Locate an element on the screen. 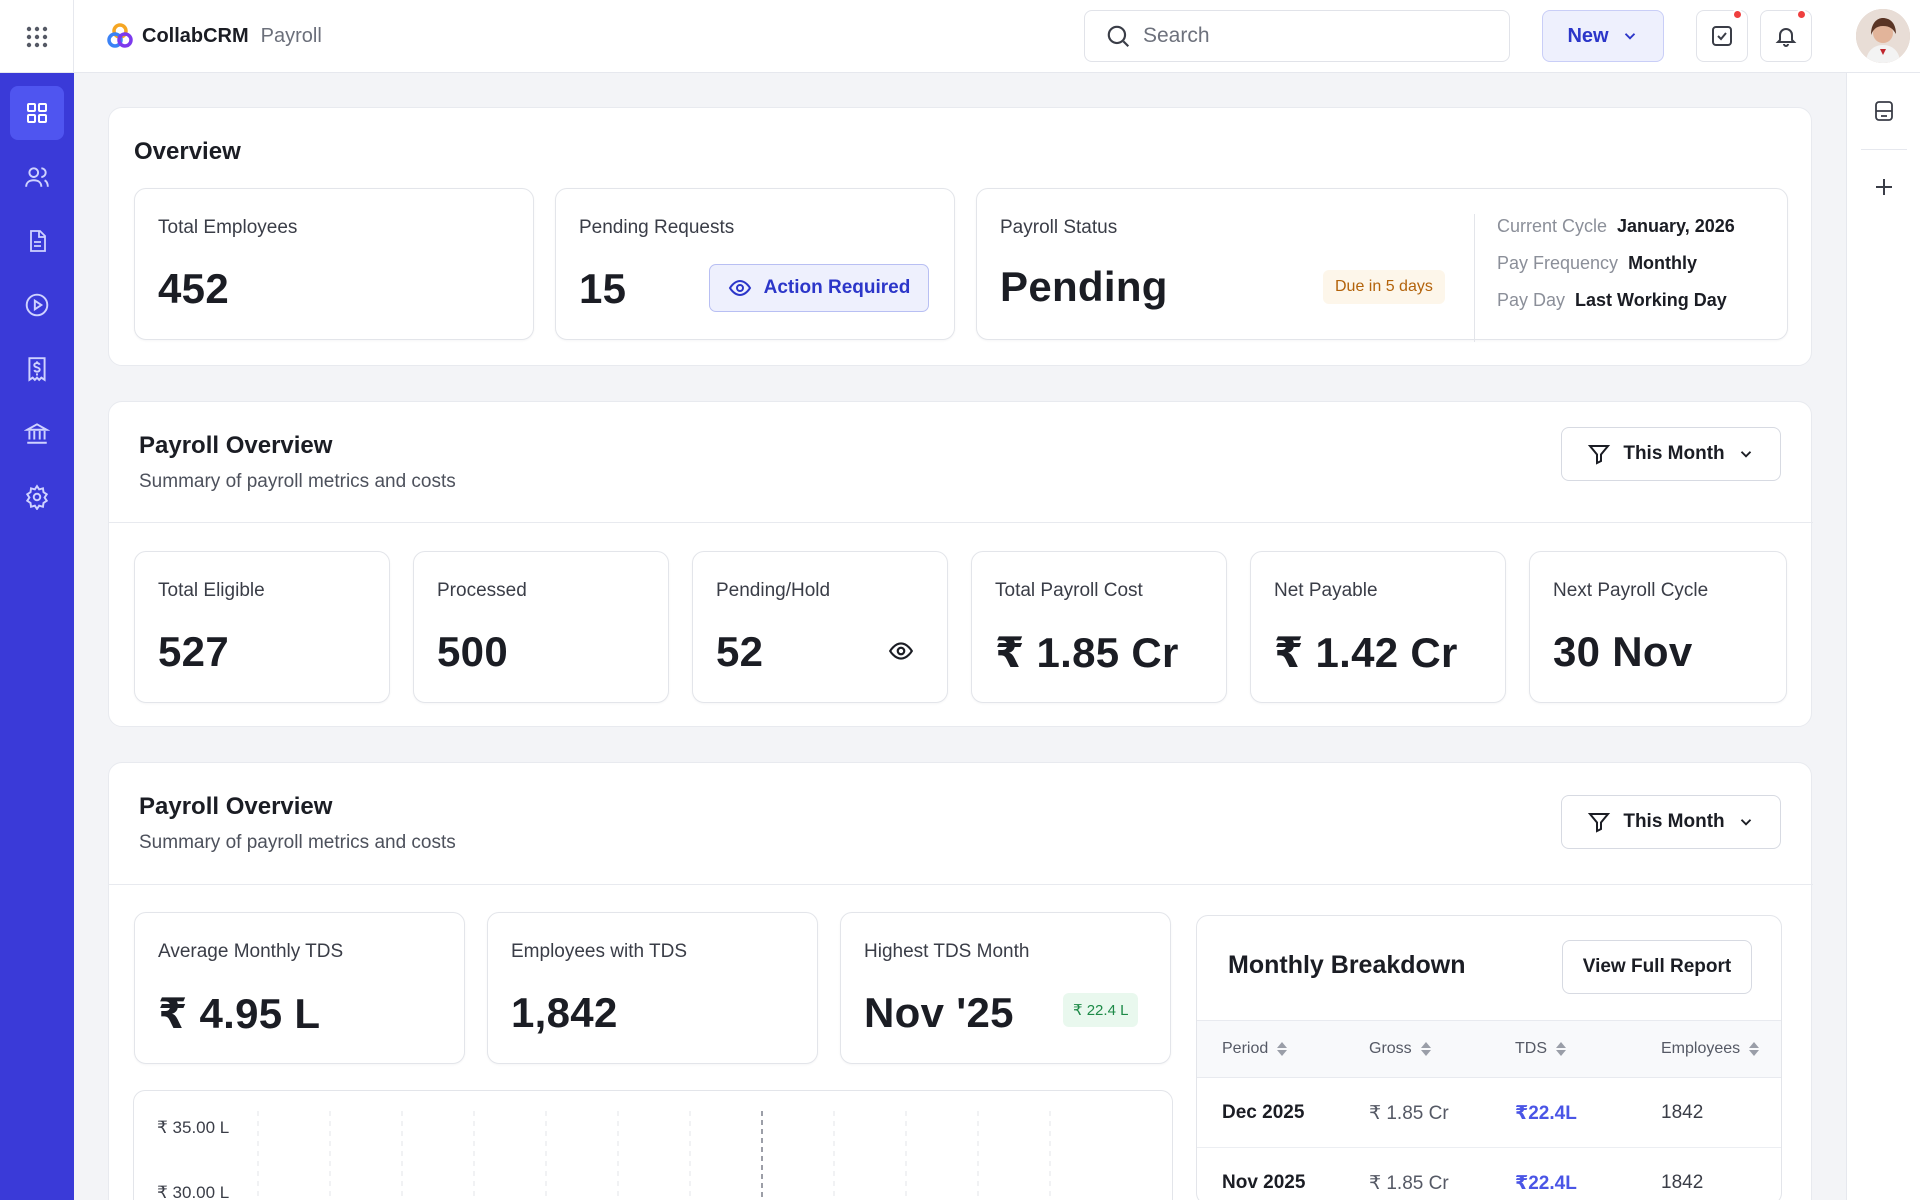 Image resolution: width=1920 pixels, height=1200 pixels. user-avatar-icon is located at coordinates (1883, 36).